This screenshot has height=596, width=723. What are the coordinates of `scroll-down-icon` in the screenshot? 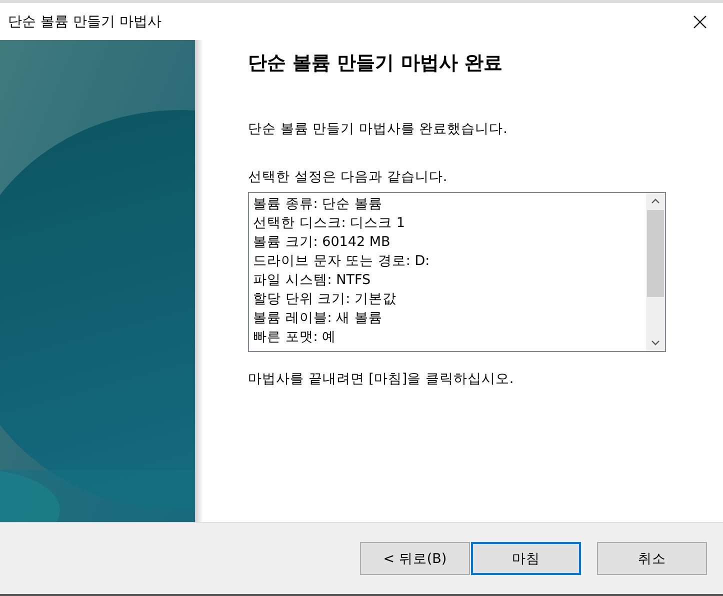 It's located at (655, 343).